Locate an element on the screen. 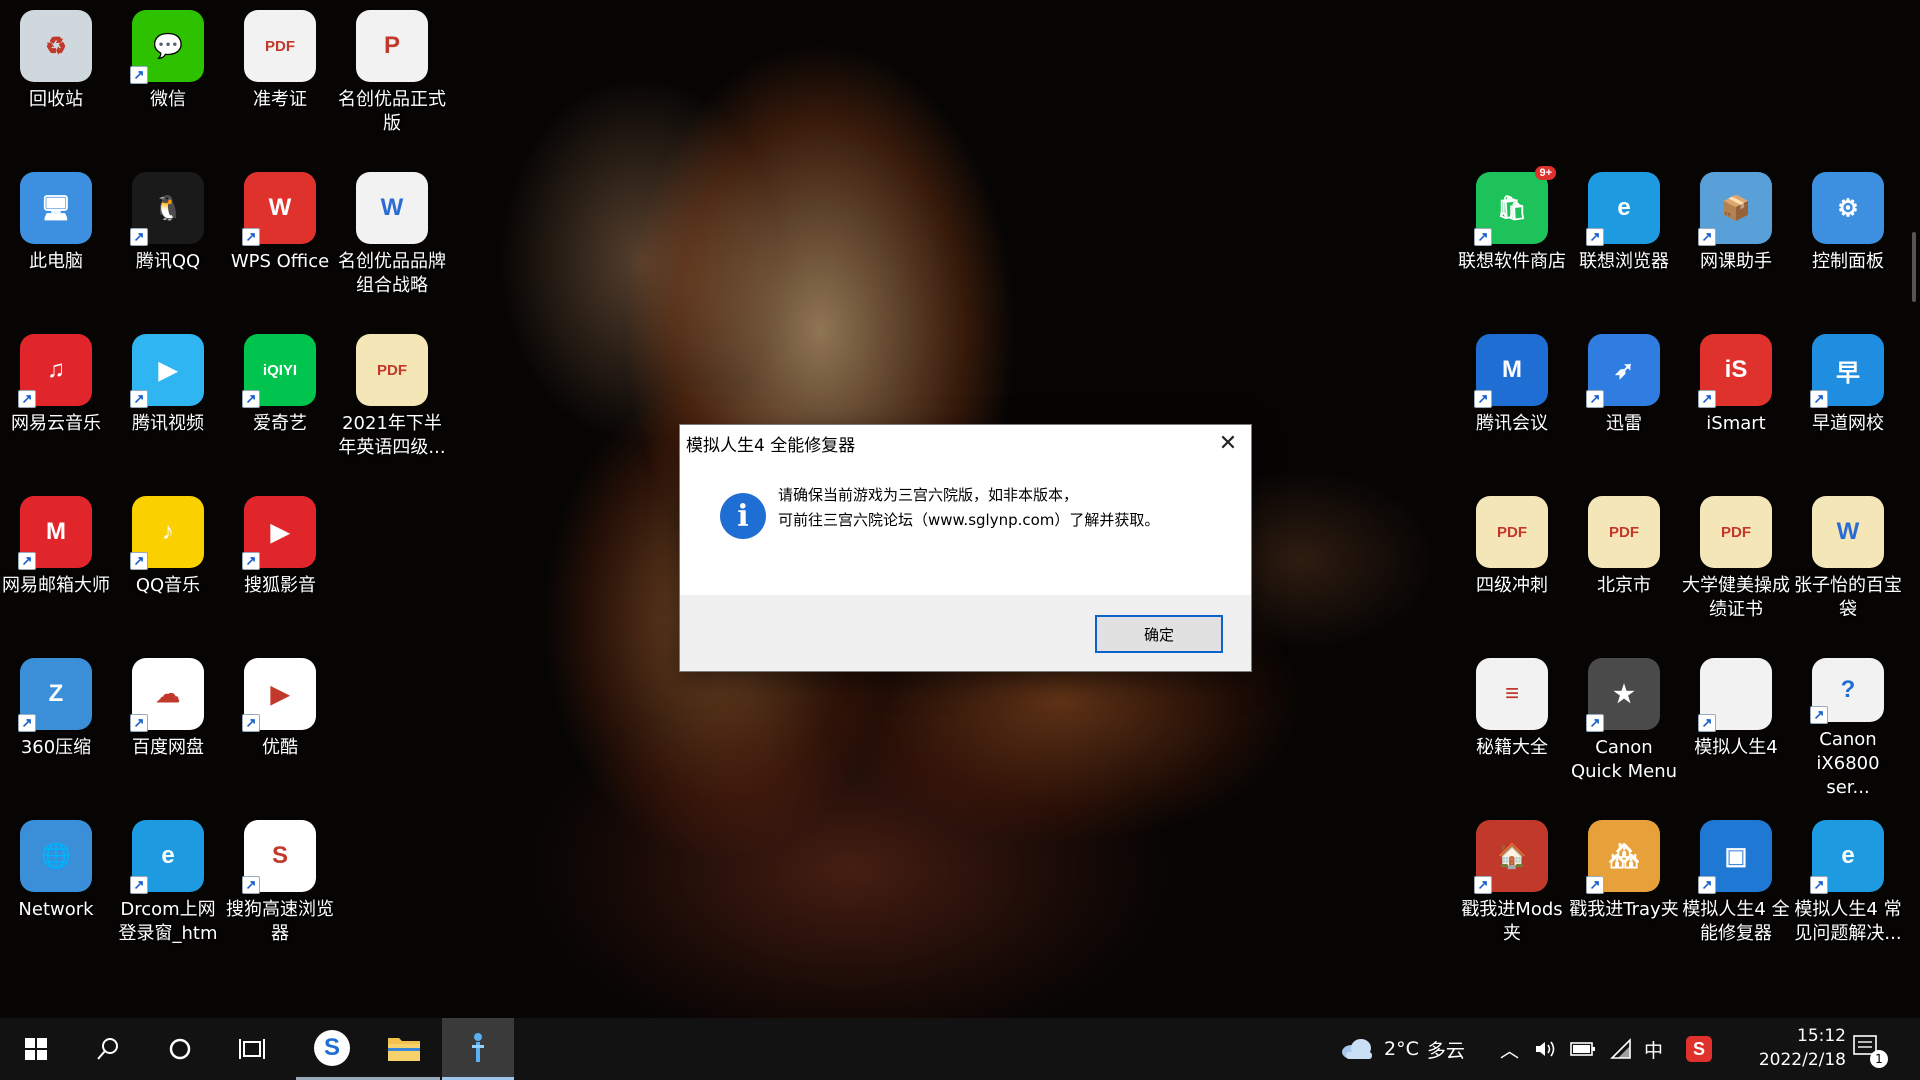  desktop-icon: 🏠 ↗ 戳我进Mods夹 is located at coordinates (1512, 887).